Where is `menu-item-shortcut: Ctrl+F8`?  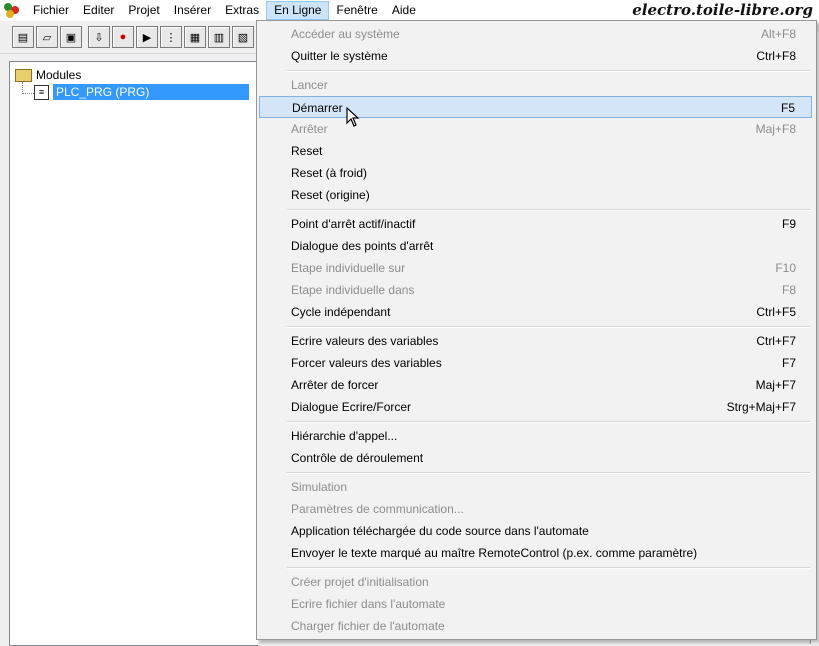
menu-item-shortcut: Ctrl+F8 is located at coordinates (776, 56).